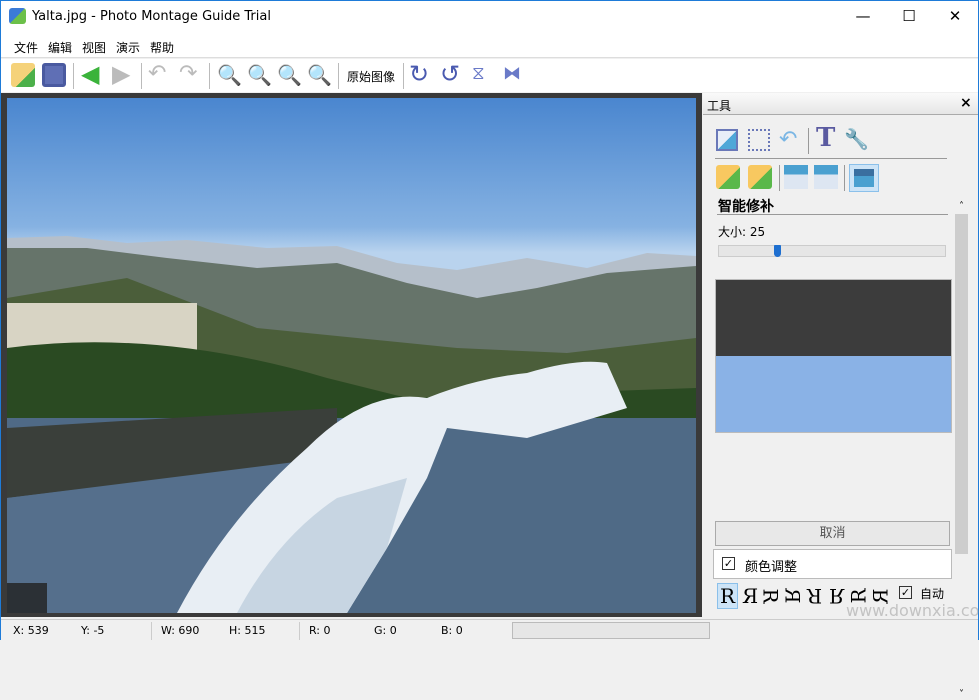 Image resolution: width=979 pixels, height=700 pixels. I want to click on size-label: 大小: 25, so click(742, 232).